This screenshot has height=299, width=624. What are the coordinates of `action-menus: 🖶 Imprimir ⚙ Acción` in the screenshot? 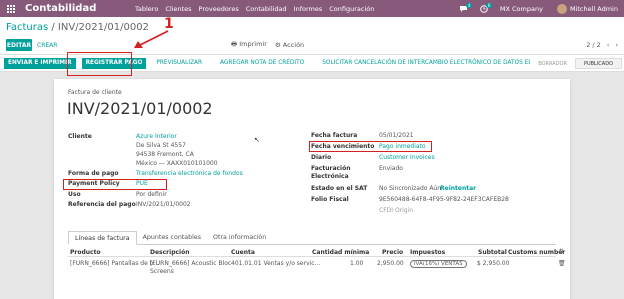 It's located at (267, 45).